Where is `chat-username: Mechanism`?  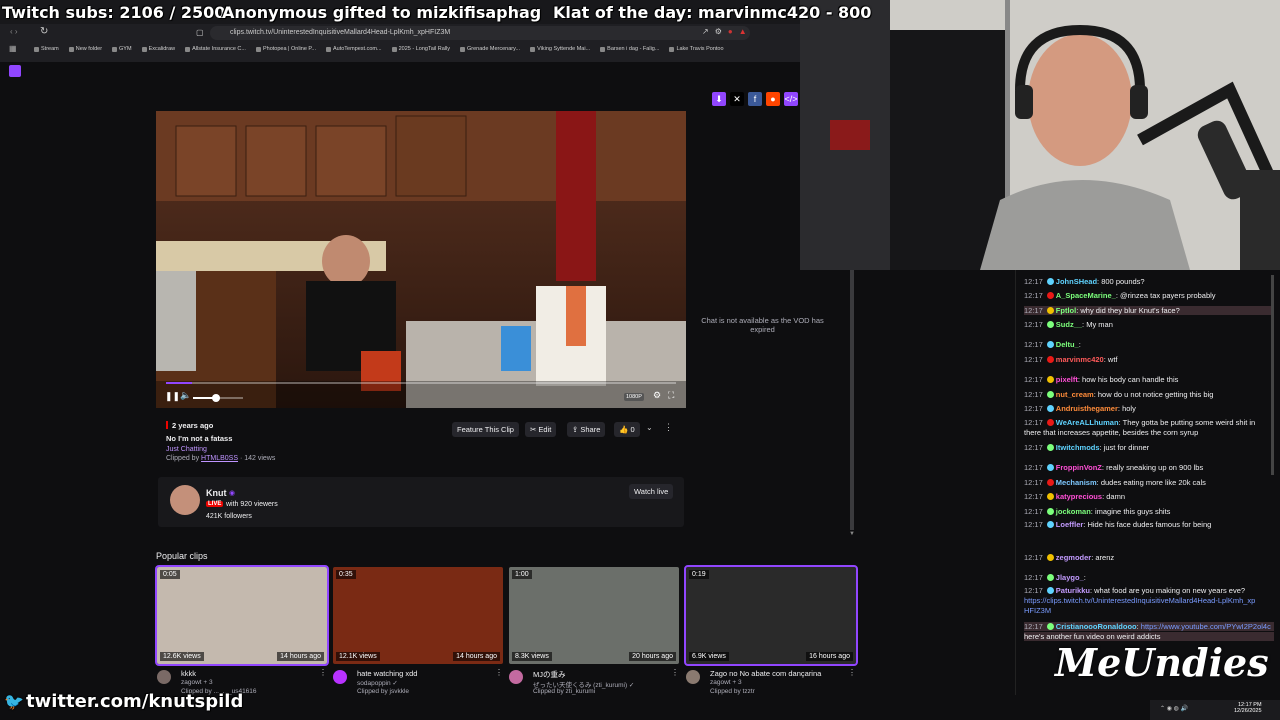 chat-username: Mechanism is located at coordinates (1076, 482).